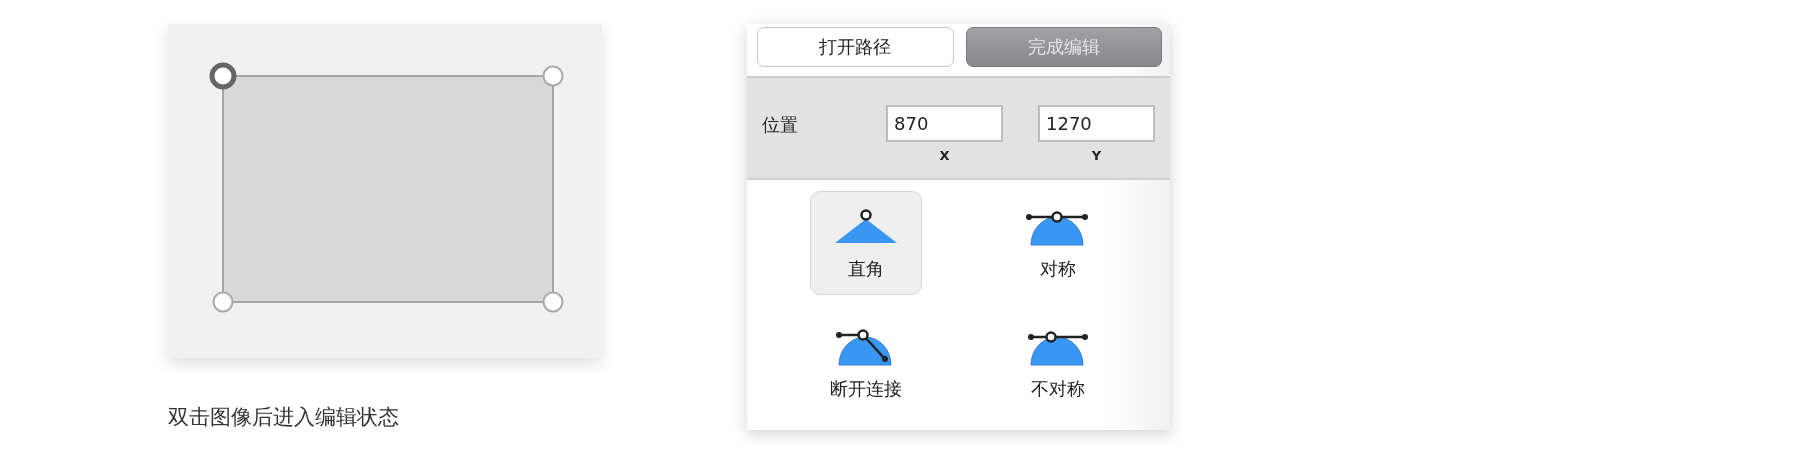  What do you see at coordinates (284, 417) in the screenshot?
I see `caption: 双击图像后进入编辑状态` at bounding box center [284, 417].